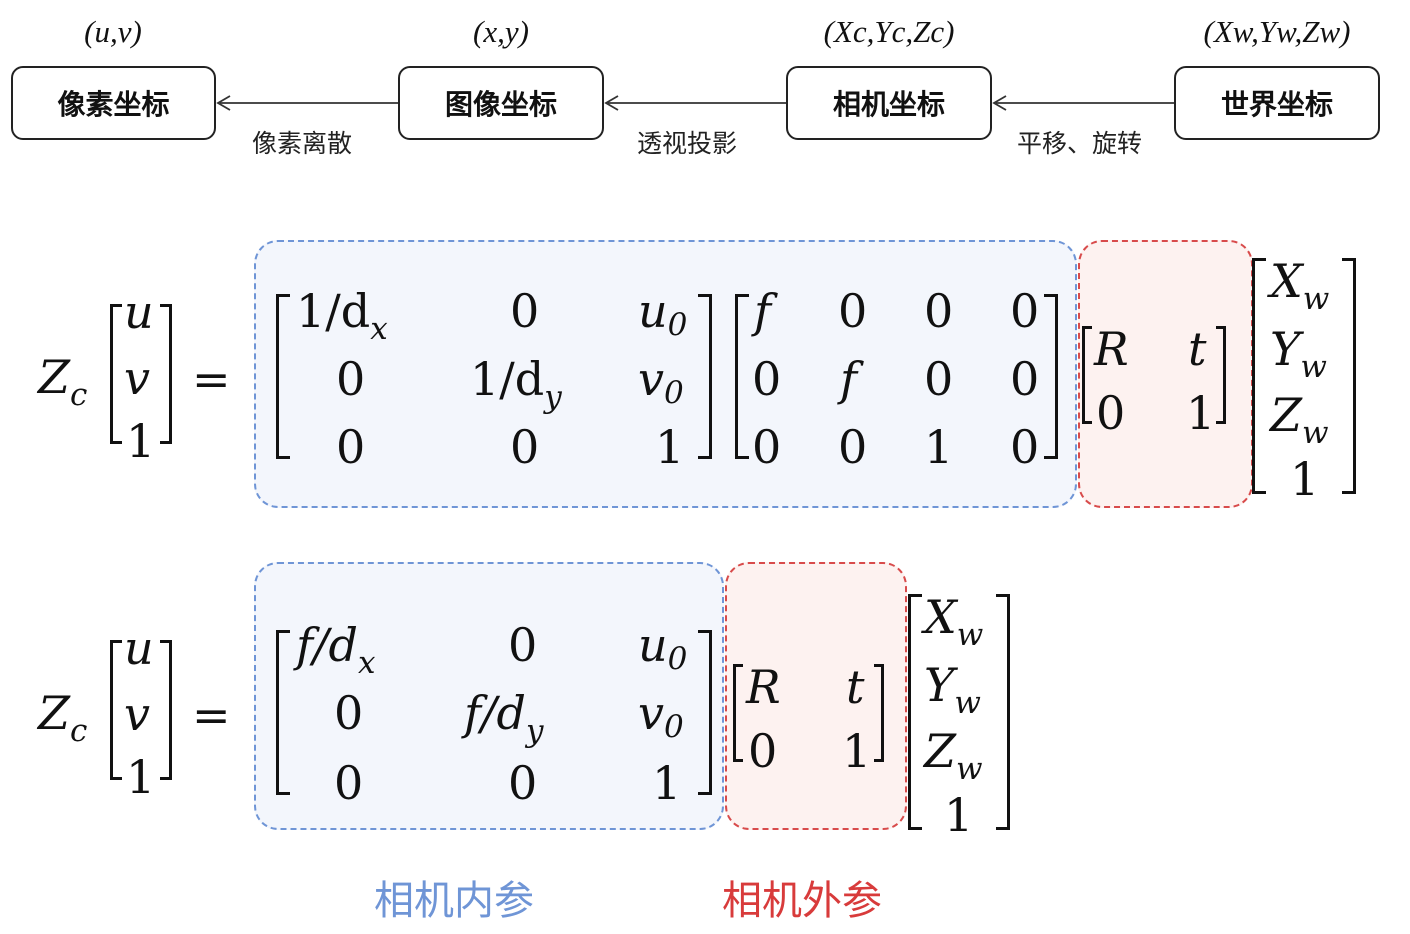 This screenshot has height=934, width=1410. Describe the element at coordinates (211, 379) in the screenshot. I see `equals-sign-1: =` at that location.